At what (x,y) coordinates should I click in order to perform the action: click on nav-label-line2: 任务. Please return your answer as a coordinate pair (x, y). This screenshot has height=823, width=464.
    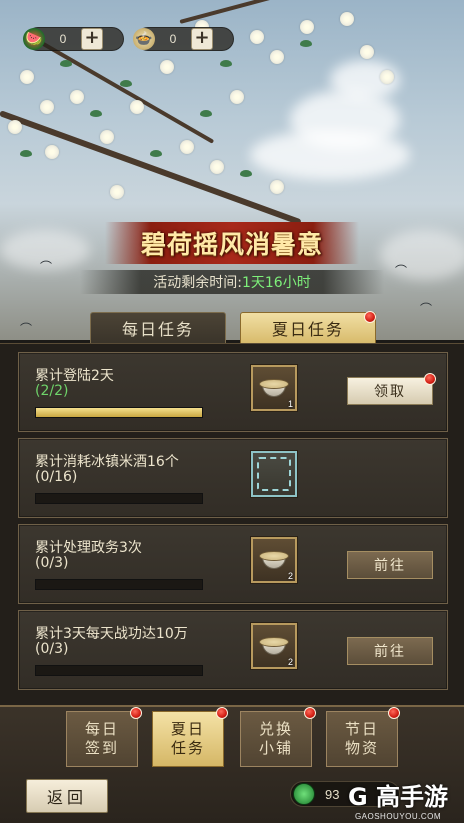
    Looking at the image, I should click on (187, 748).